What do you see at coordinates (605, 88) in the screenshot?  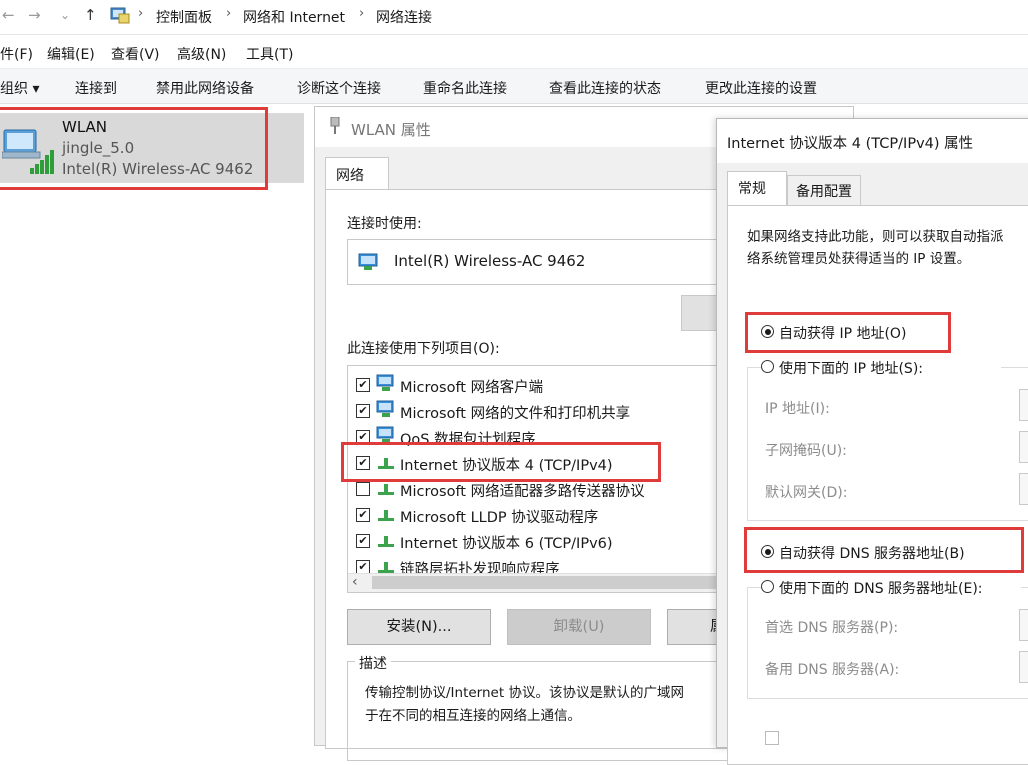 I see `view-status-button: 查看此连接的状态` at bounding box center [605, 88].